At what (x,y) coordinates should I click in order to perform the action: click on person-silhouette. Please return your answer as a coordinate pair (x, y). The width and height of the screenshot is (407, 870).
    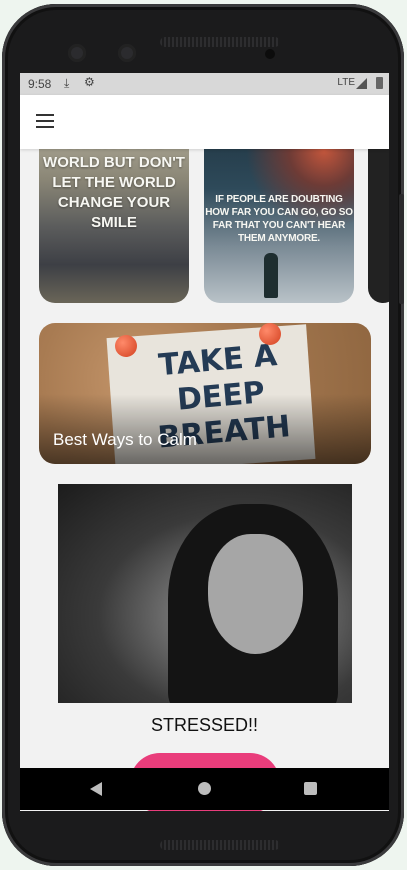
    Looking at the image, I should click on (271, 275).